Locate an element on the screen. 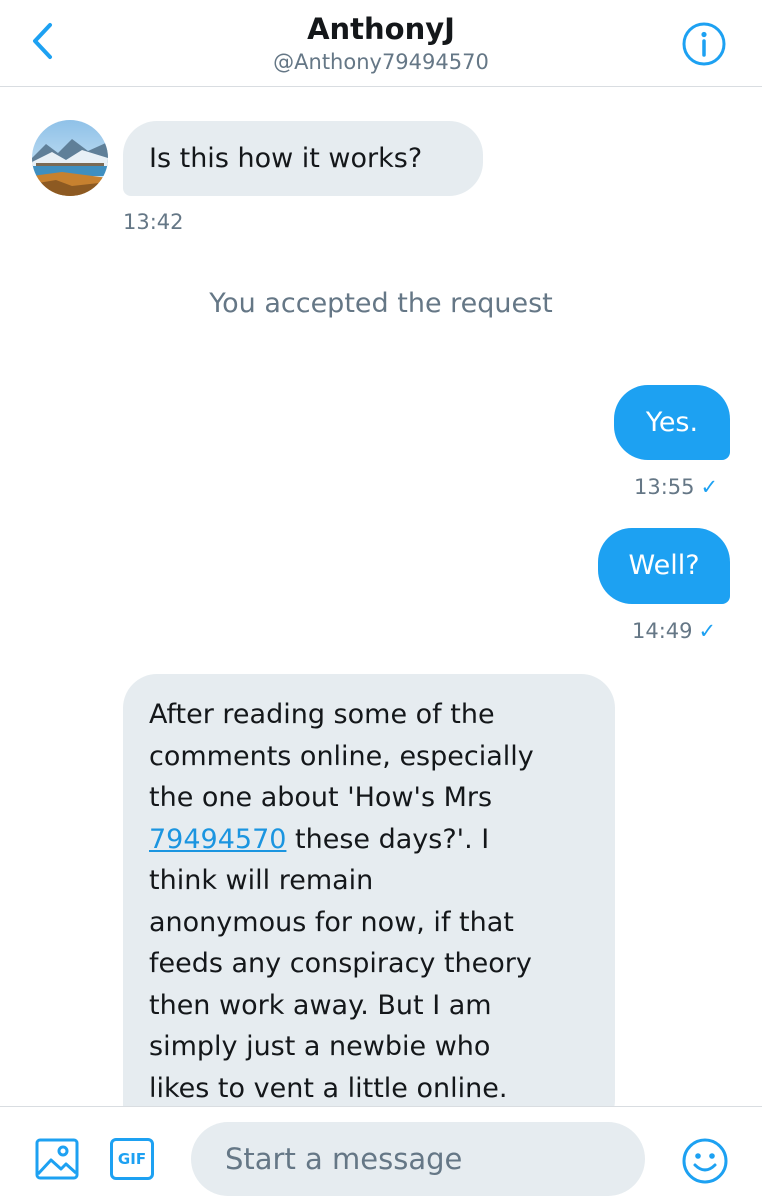 This screenshot has width=762, height=1201. add-image-button is located at coordinates (57, 1159).